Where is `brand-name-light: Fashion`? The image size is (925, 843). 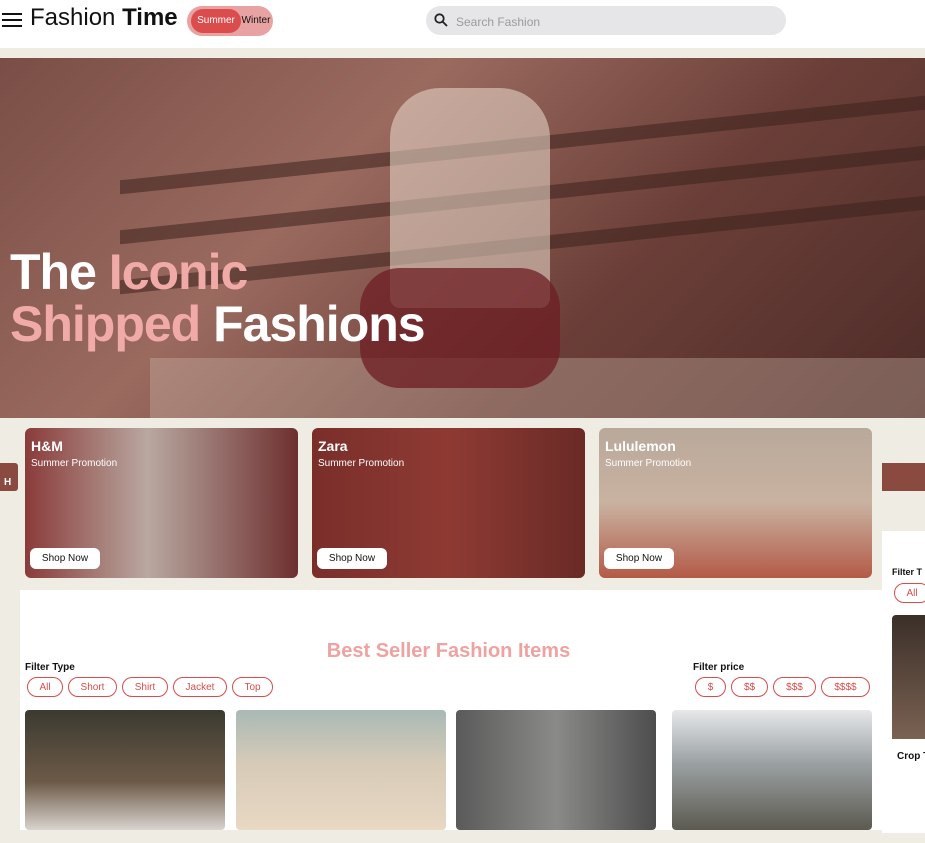 brand-name-light: Fashion is located at coordinates (76, 17).